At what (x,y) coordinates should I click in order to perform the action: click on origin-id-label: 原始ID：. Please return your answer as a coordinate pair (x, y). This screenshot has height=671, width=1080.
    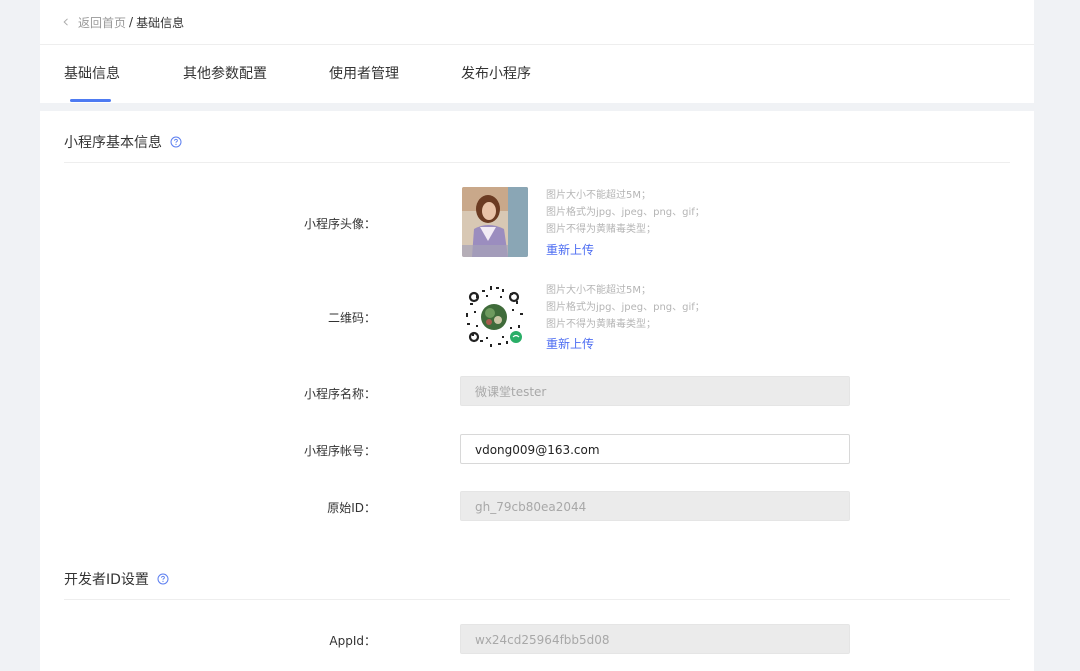
    Looking at the image, I should click on (351, 508).